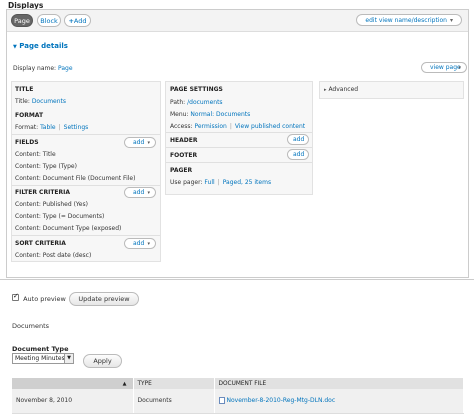 Image resolution: width=474 pixels, height=417 pixels. What do you see at coordinates (43, 46) in the screenshot?
I see `page-details-heading: Page details` at bounding box center [43, 46].